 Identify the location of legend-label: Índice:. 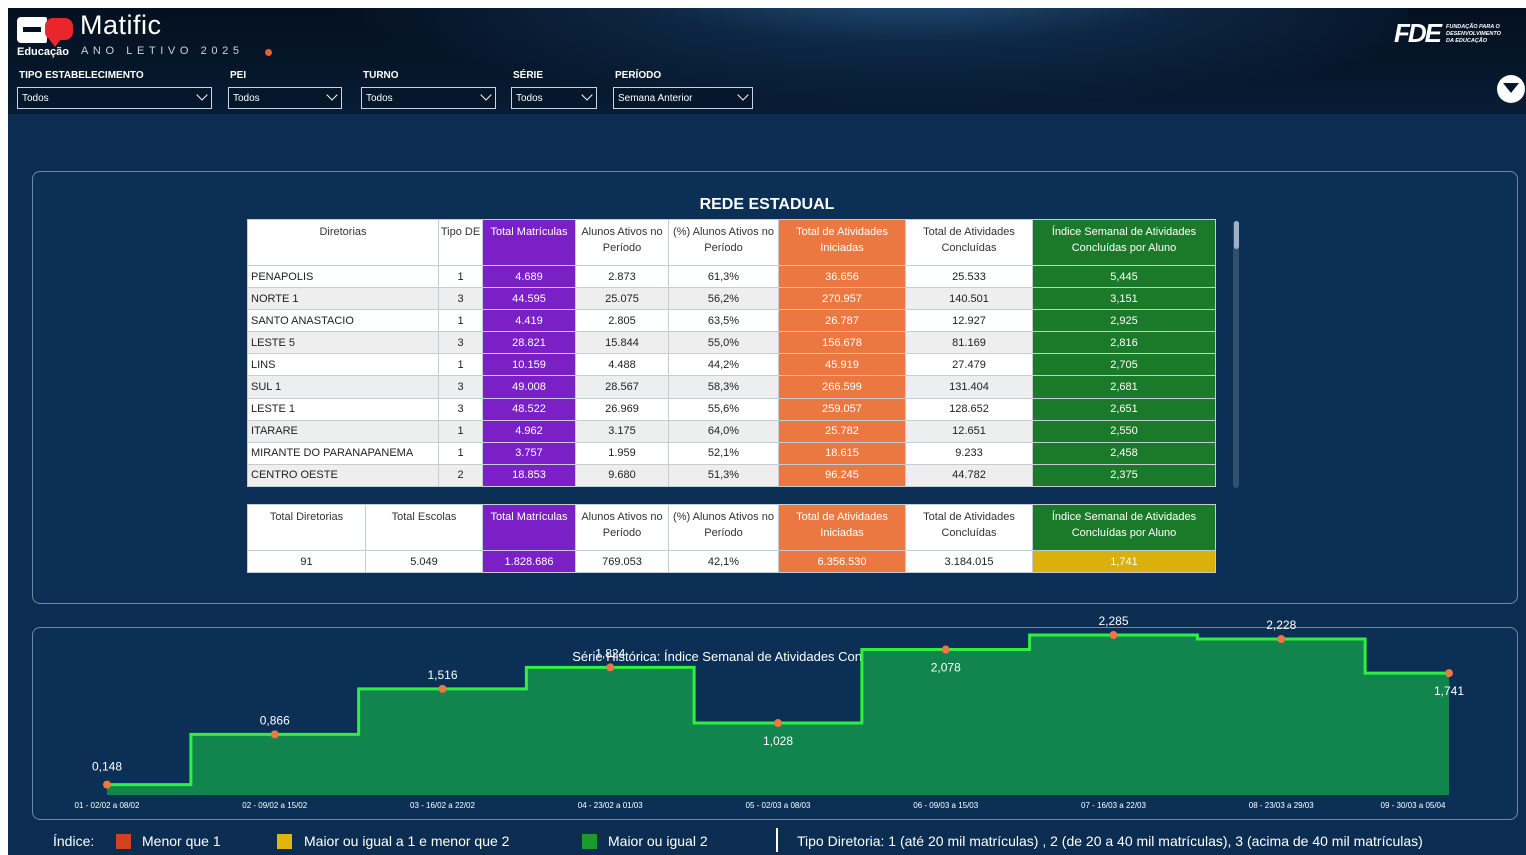
(74, 841).